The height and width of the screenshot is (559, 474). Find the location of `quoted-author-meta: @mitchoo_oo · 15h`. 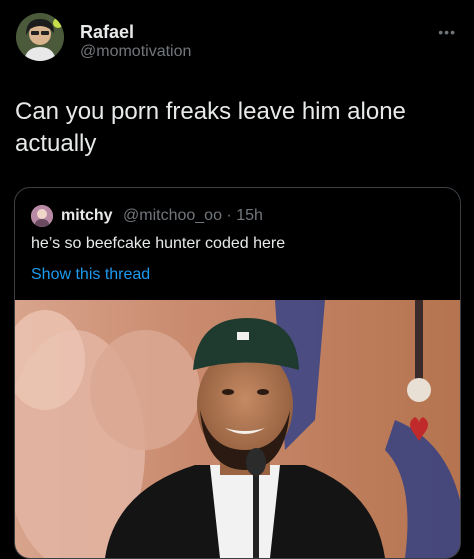

quoted-author-meta: @mitchoo_oo · 15h is located at coordinates (193, 216).